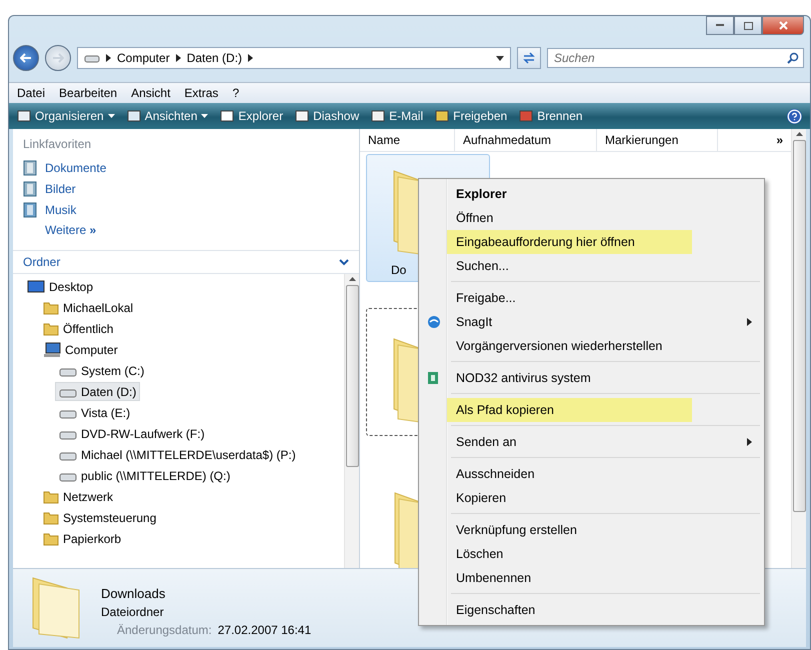 The height and width of the screenshot is (650, 811). What do you see at coordinates (57, 144) in the screenshot?
I see `section-title: Linkfavoriten` at bounding box center [57, 144].